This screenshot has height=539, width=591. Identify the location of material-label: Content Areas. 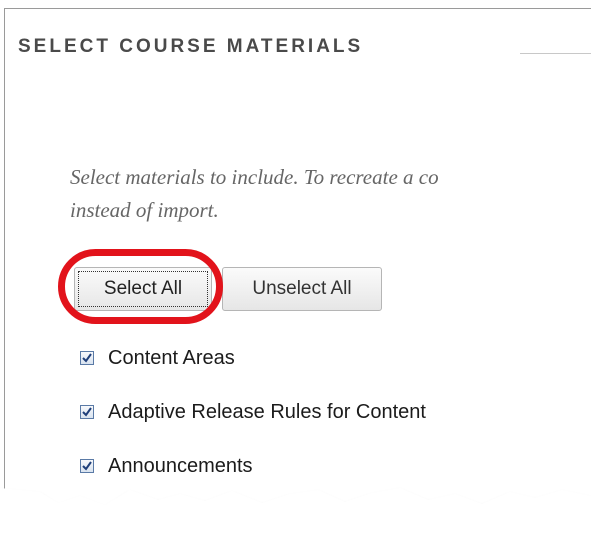
(171, 357).